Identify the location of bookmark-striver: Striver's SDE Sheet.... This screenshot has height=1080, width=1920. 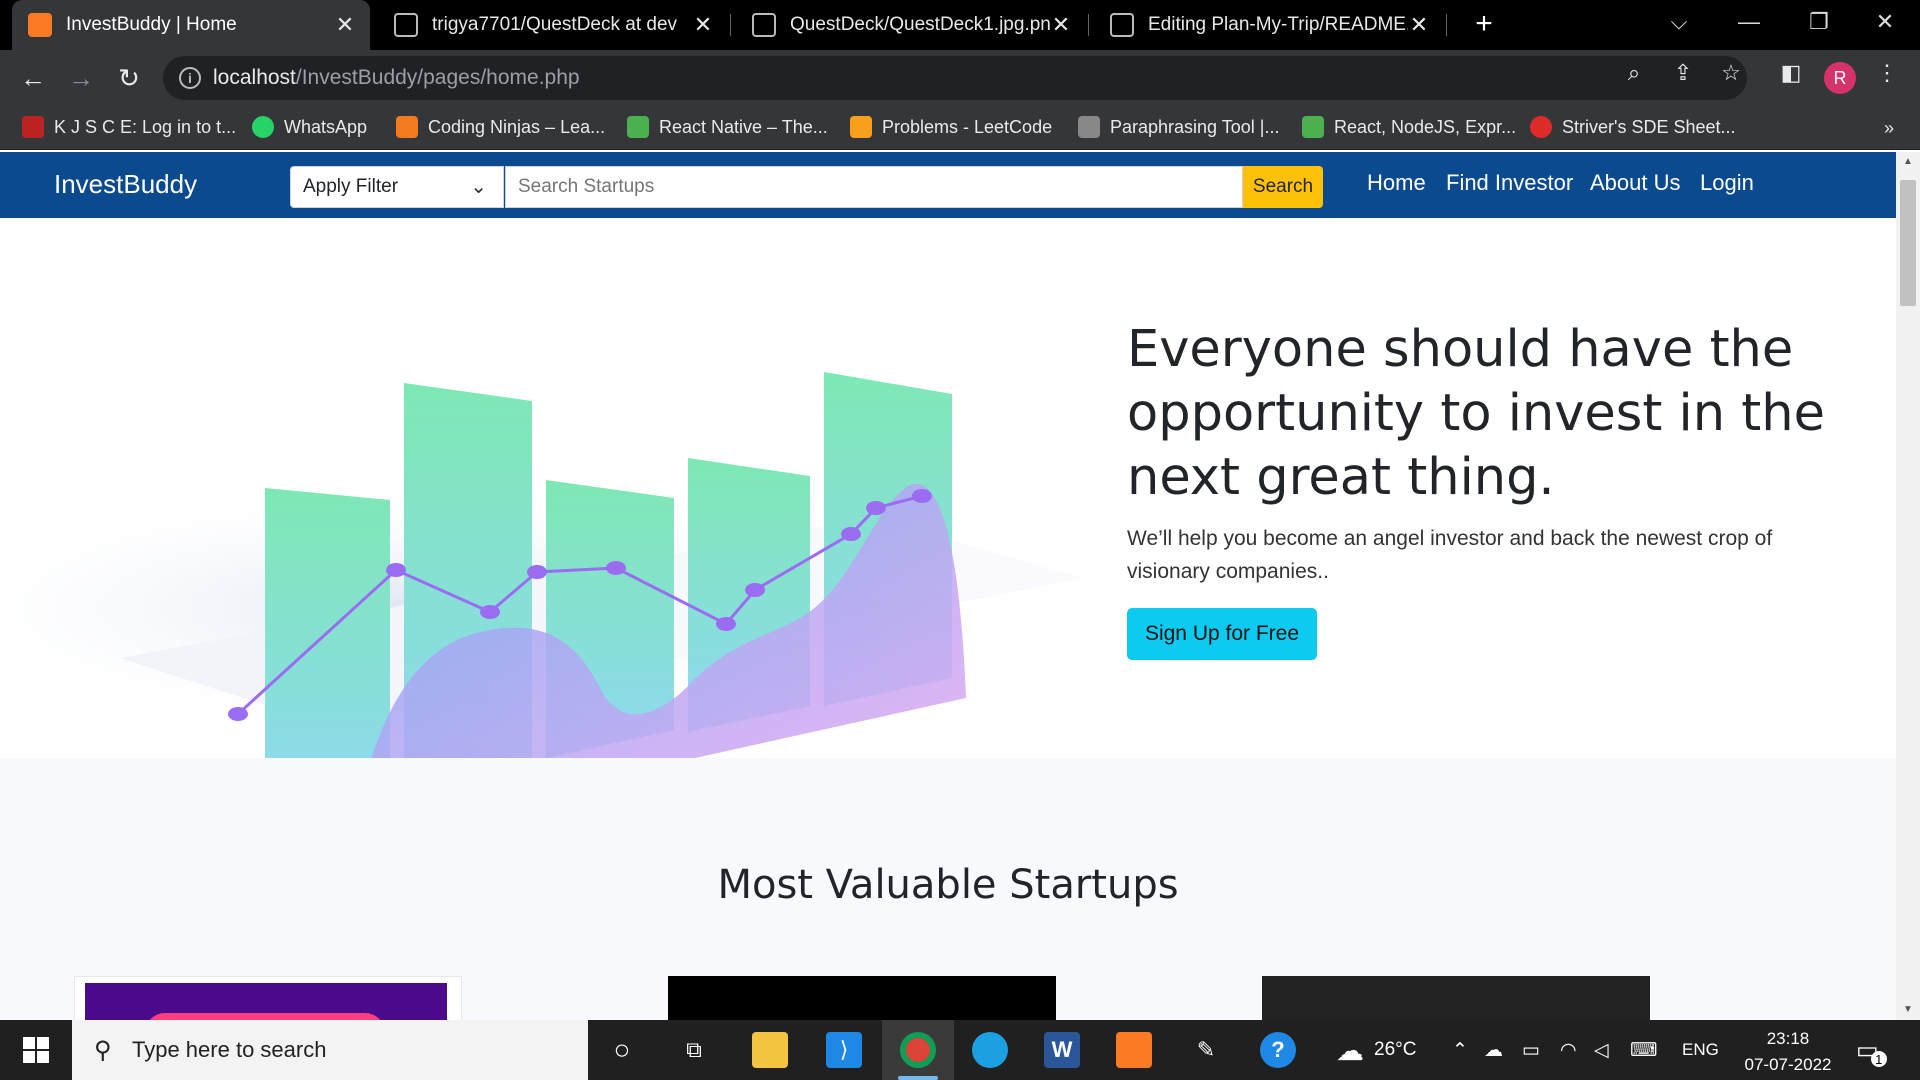
(1633, 127).